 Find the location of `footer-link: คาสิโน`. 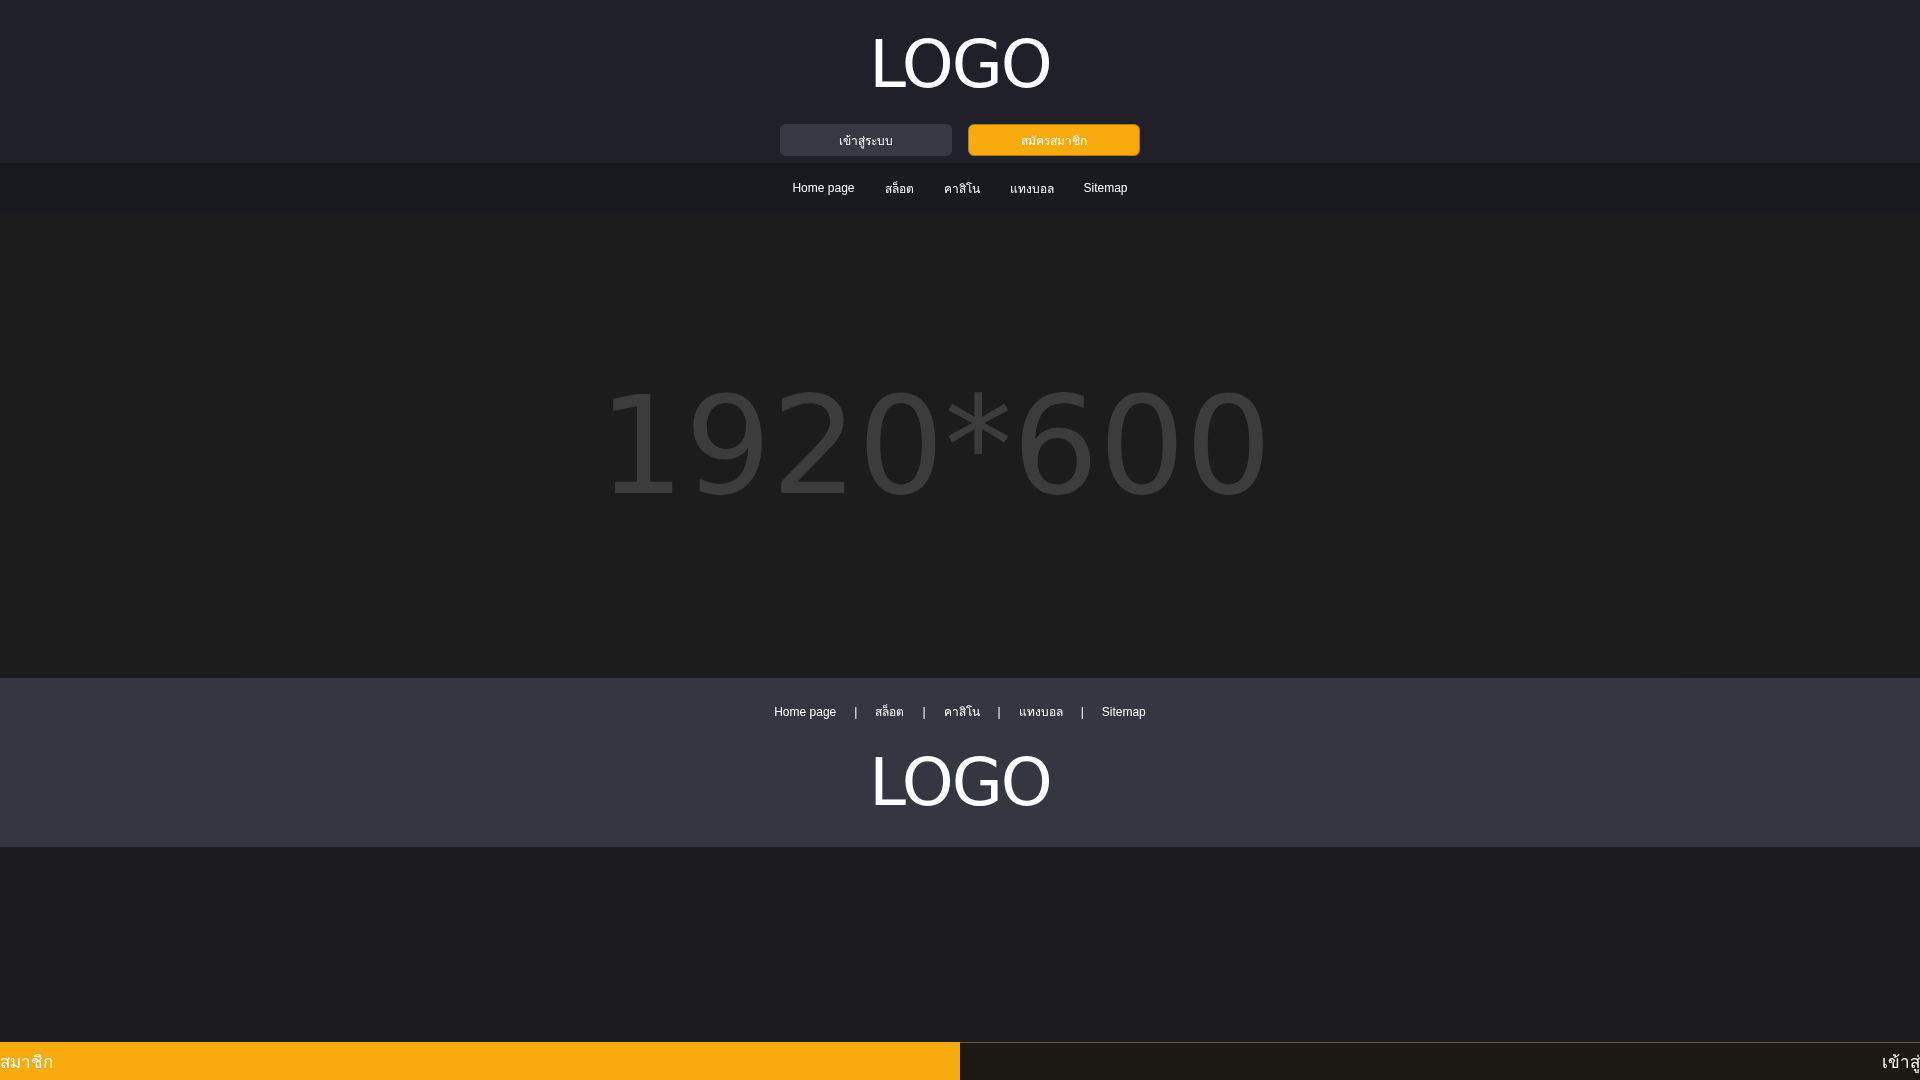

footer-link: คาสิโน is located at coordinates (961, 711).